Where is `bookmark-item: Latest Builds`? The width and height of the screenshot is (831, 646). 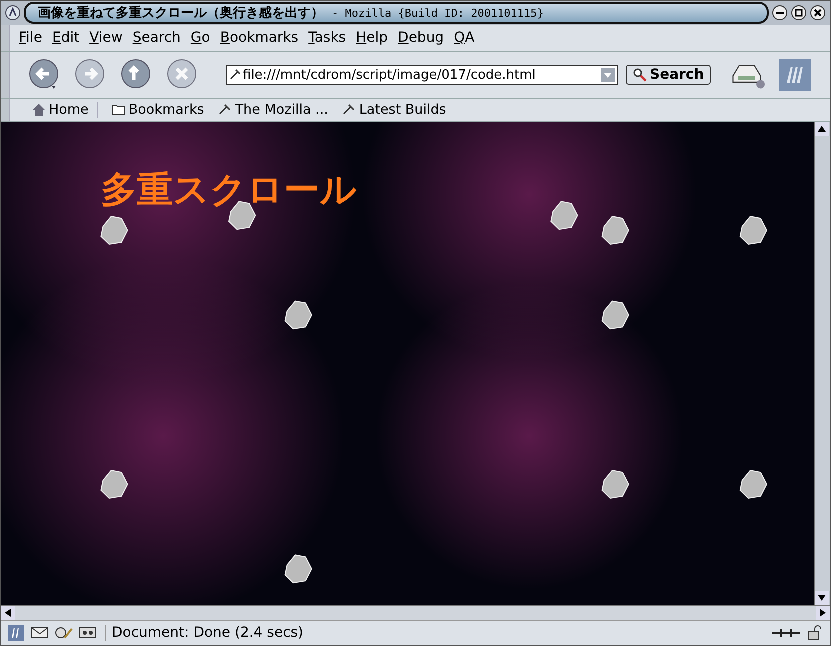 bookmark-item: Latest Builds is located at coordinates (394, 110).